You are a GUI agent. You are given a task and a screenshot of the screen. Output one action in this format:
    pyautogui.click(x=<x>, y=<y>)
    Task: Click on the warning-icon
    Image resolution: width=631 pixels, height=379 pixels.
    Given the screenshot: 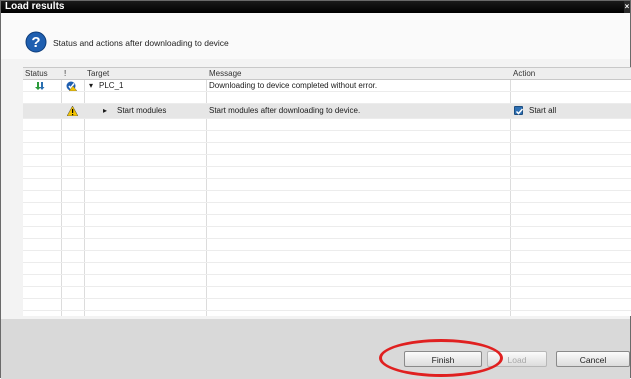 What is the action you would take?
    pyautogui.click(x=72, y=111)
    